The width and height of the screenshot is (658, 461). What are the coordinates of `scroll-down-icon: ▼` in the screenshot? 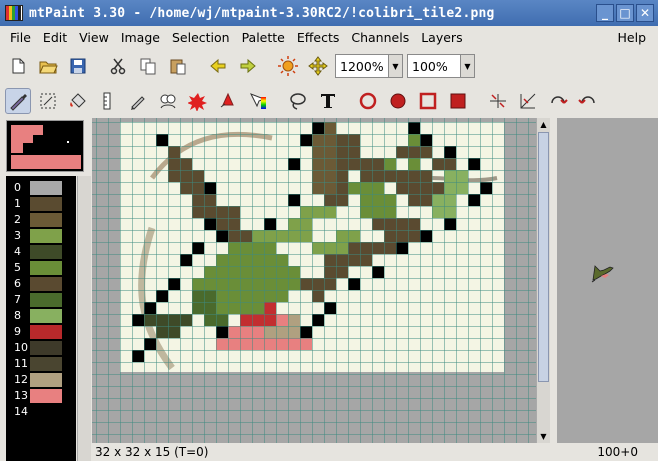 It's located at (543, 436).